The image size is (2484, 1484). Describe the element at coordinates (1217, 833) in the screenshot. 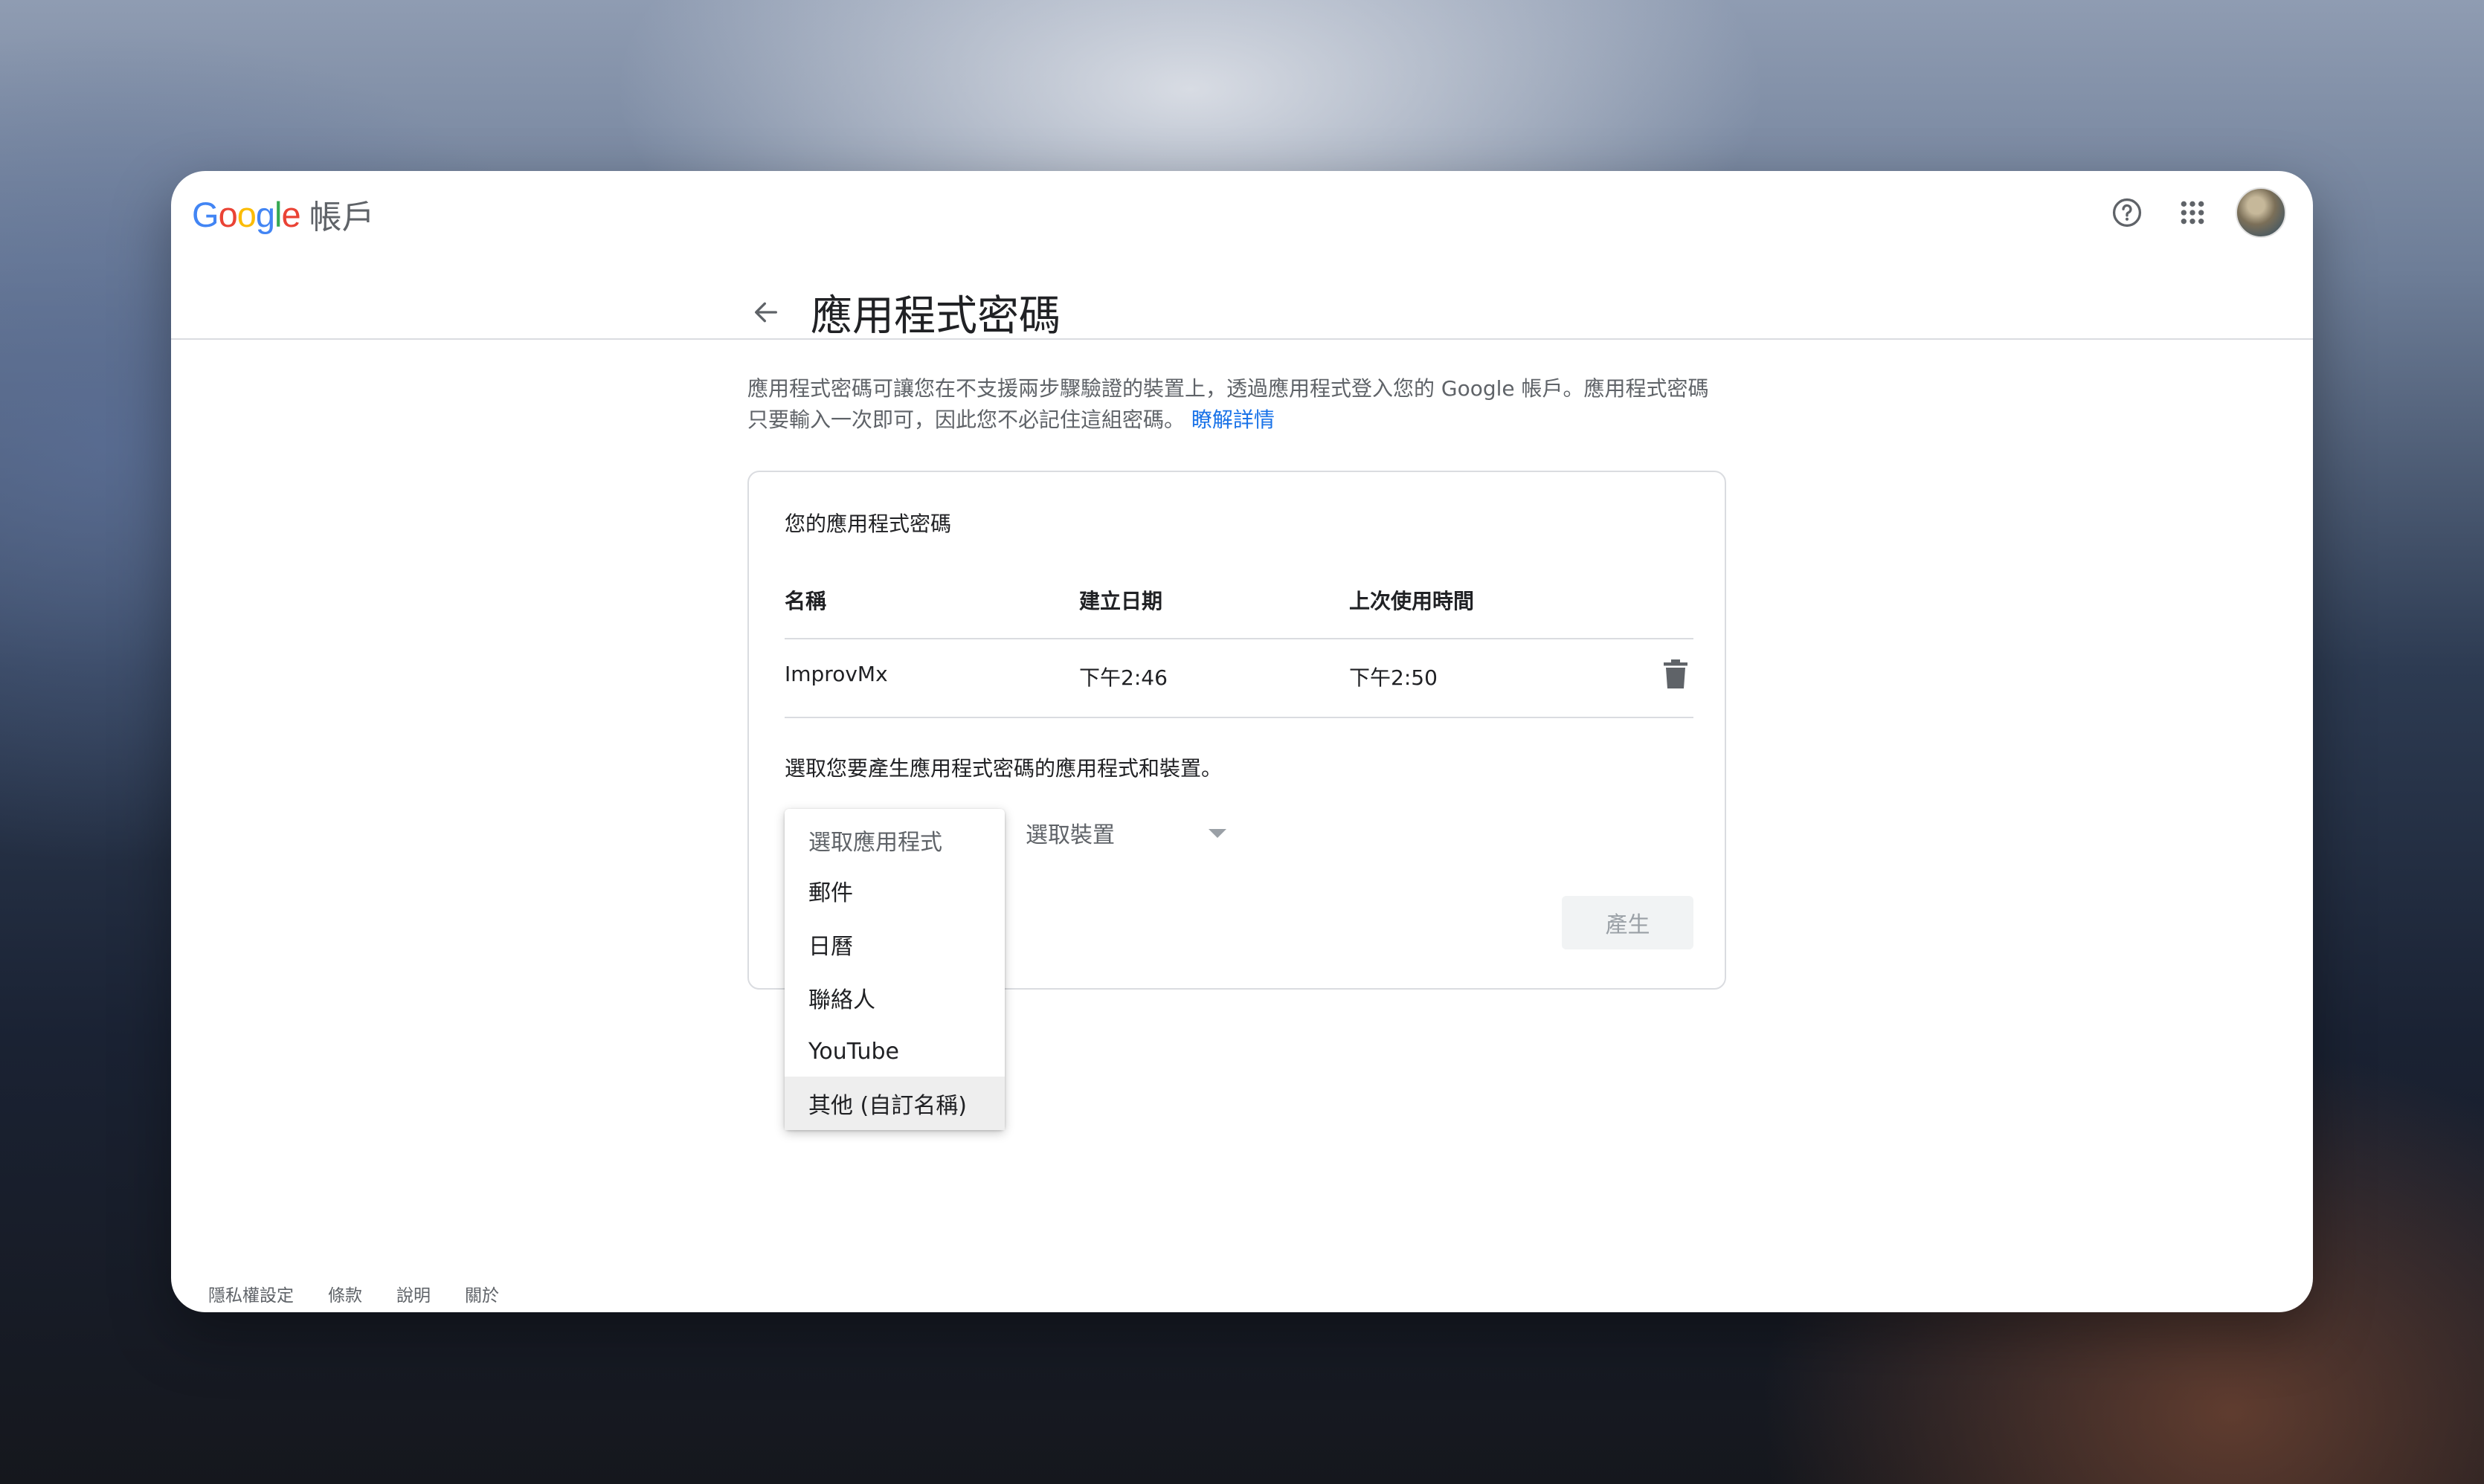

I see `dropdown-caret-icon` at that location.